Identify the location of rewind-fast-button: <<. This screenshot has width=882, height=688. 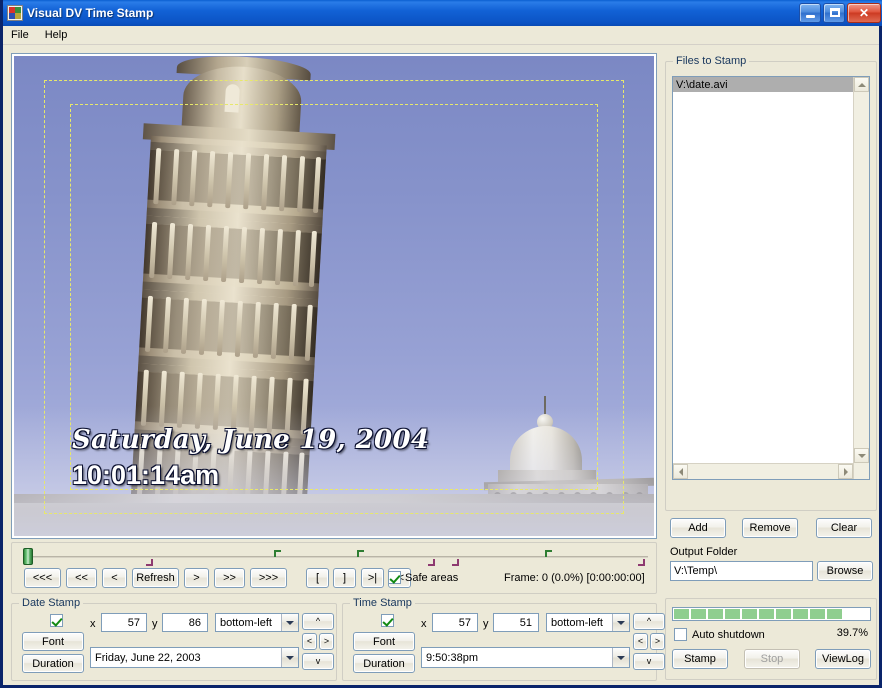
(81, 578).